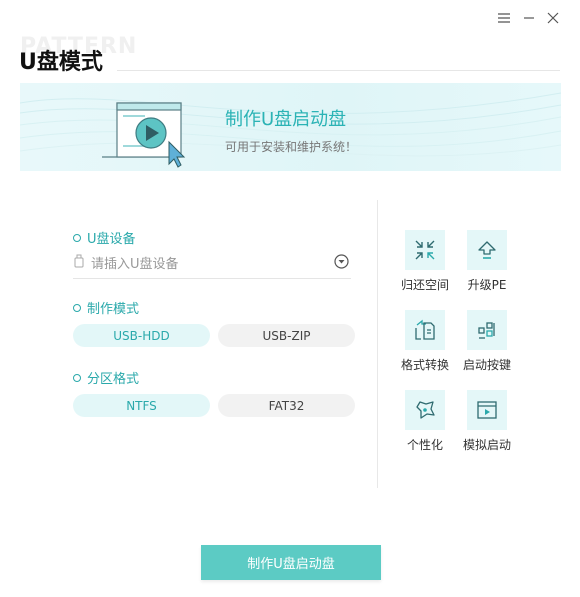 This screenshot has height=597, width=580. Describe the element at coordinates (487, 250) in the screenshot. I see `upgrade-icon` at that location.